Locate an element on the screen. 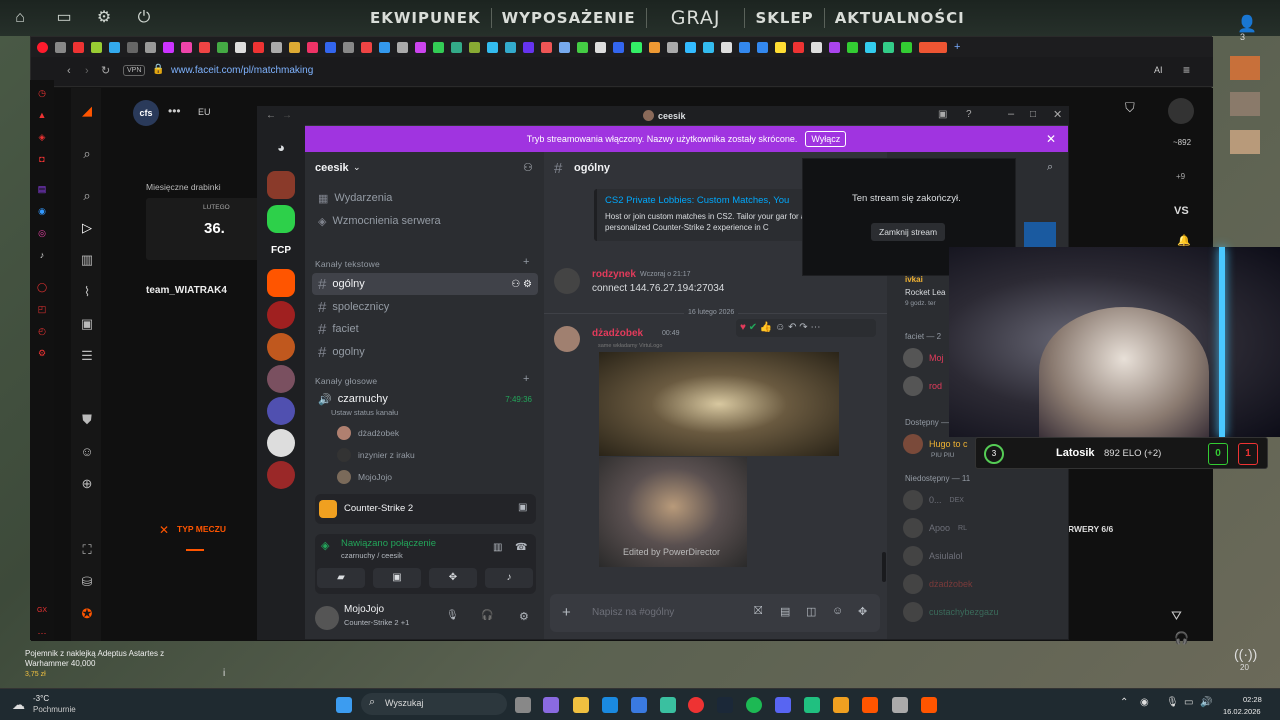 This screenshot has height=720, width=1280. weather-icon: ☁ is located at coordinates (18, 705).